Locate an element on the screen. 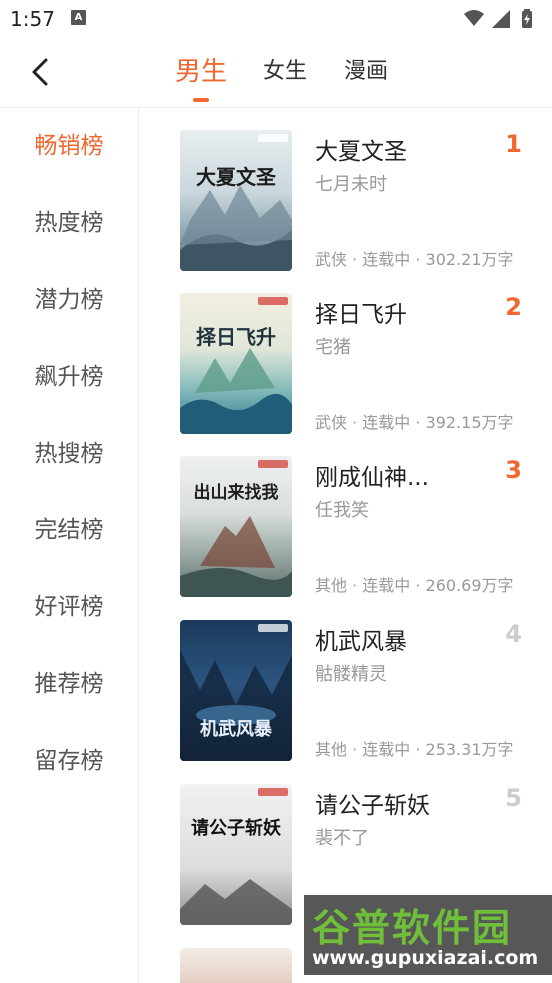  sidebar-item-potential: 潜力榜 is located at coordinates (69, 300).